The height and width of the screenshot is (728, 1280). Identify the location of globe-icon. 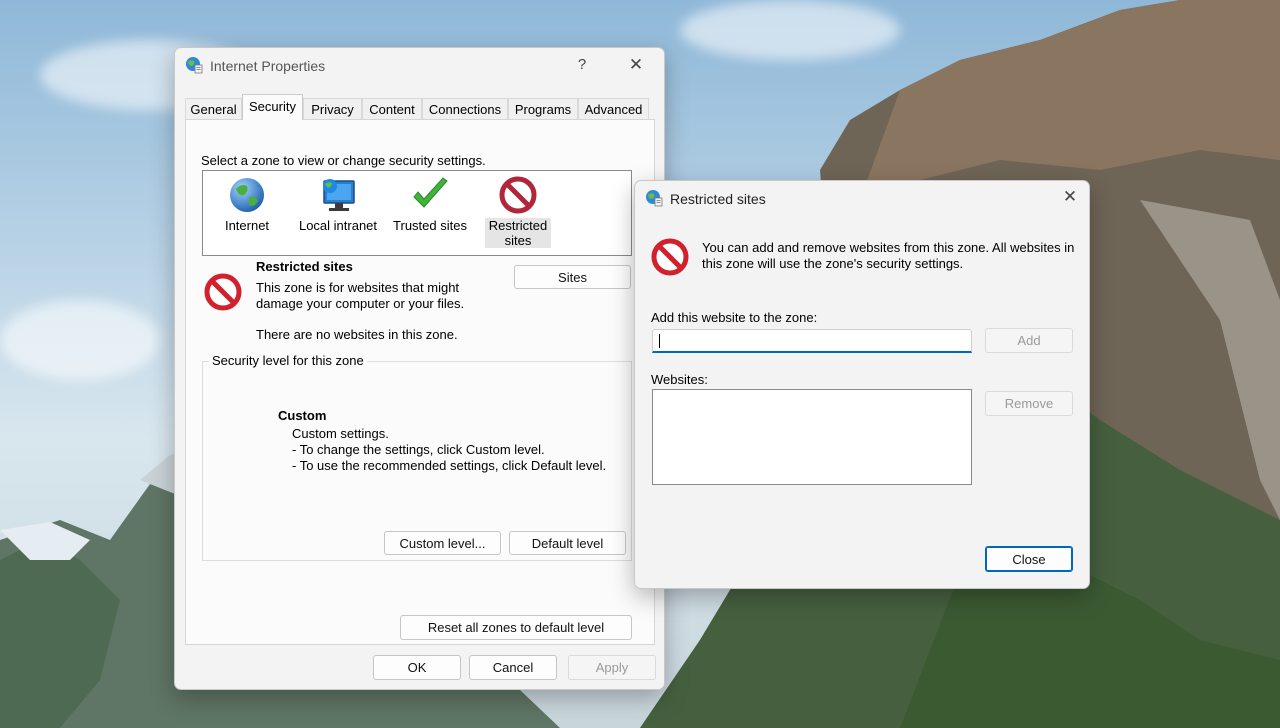
(247, 195).